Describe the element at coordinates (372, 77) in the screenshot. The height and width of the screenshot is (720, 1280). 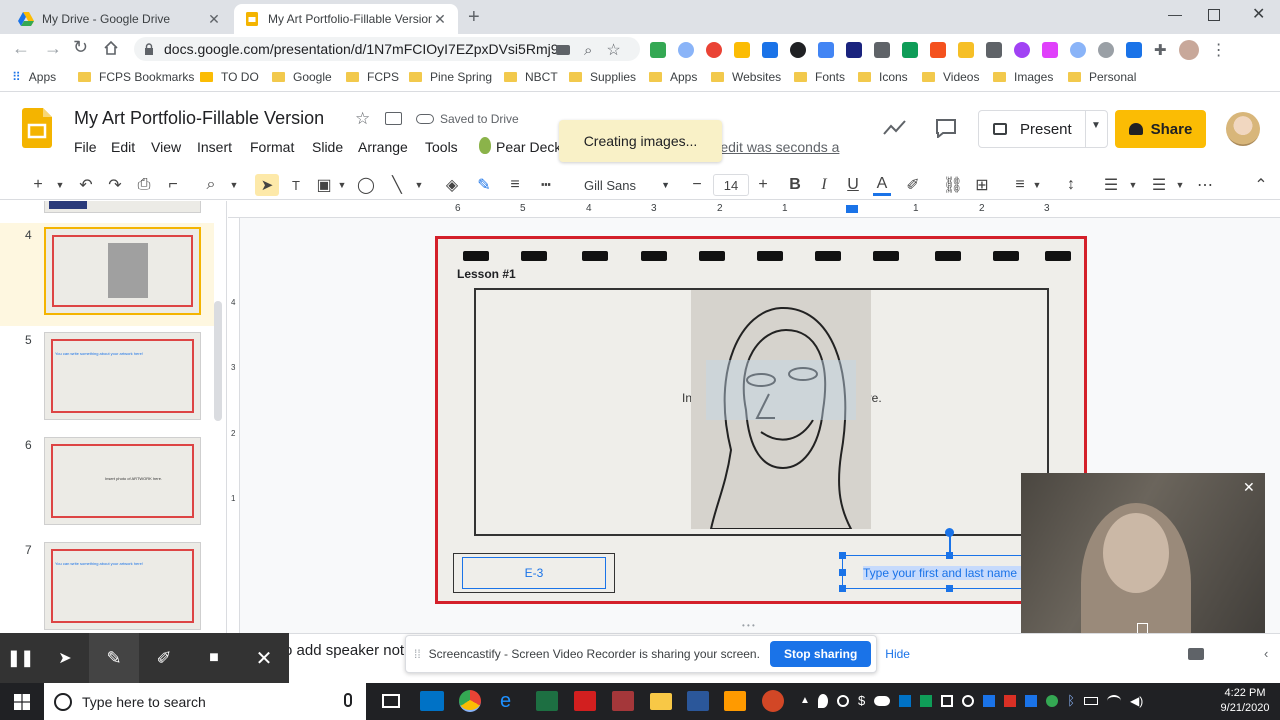
I see `bookmark-item: FCPS` at that location.